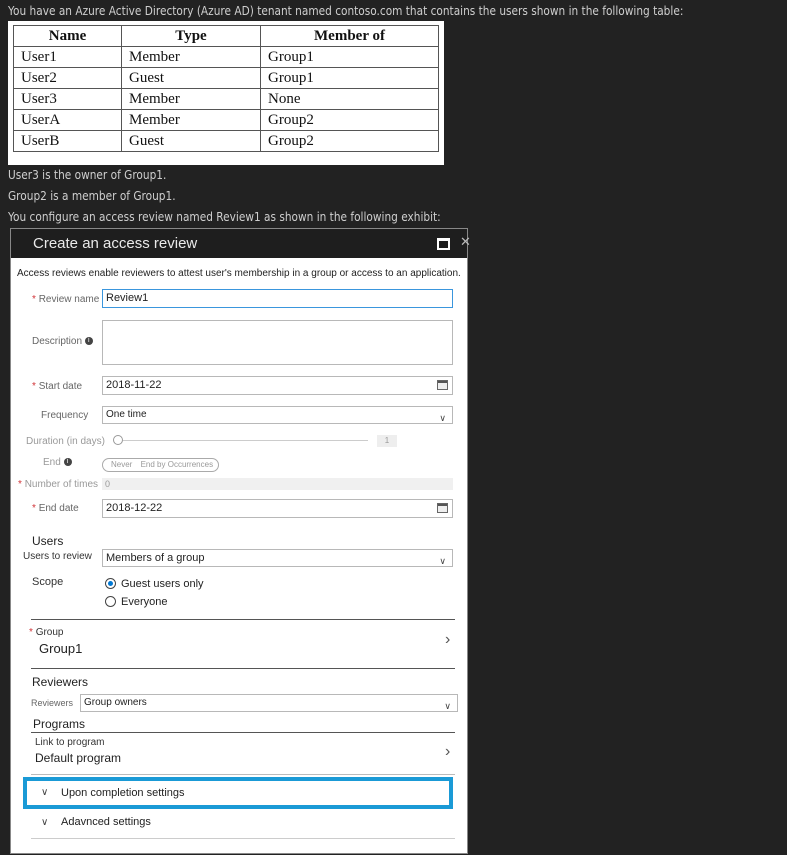 This screenshot has width=787, height=855. Describe the element at coordinates (126, 414) in the screenshot. I see `frequency-value: One time` at that location.